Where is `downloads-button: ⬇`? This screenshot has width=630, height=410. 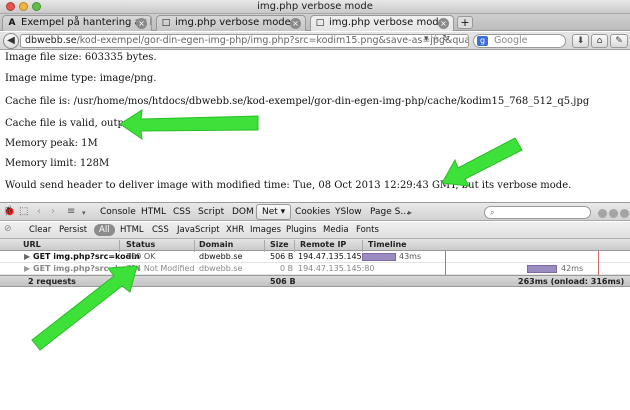
downloads-button: ⬇ is located at coordinates (580, 41).